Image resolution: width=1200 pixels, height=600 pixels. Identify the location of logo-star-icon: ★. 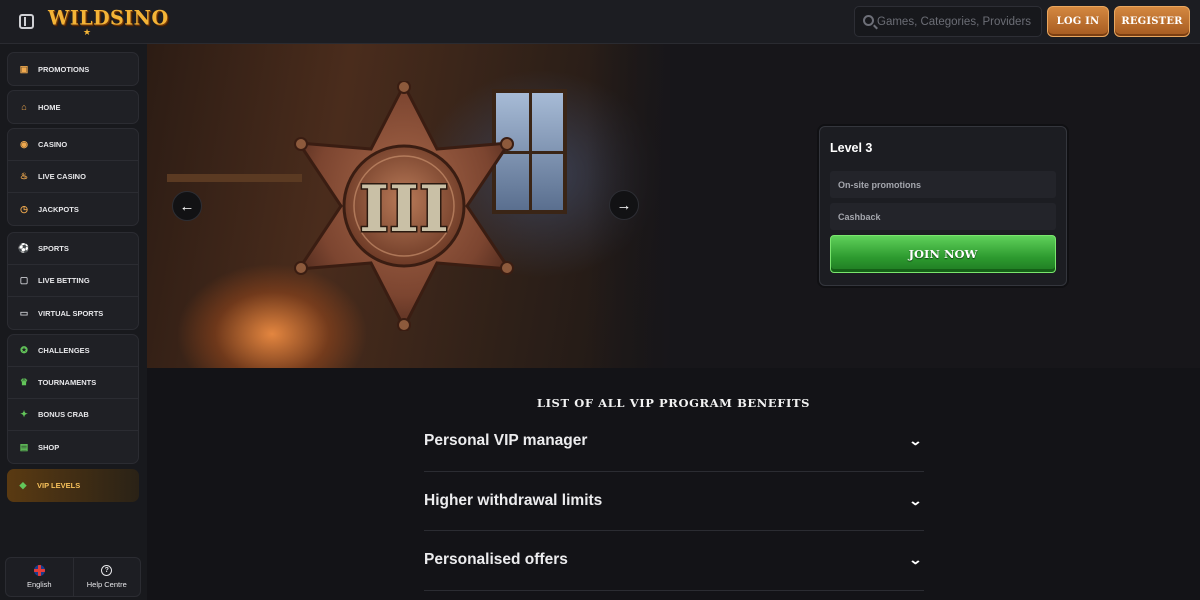
(87, 32).